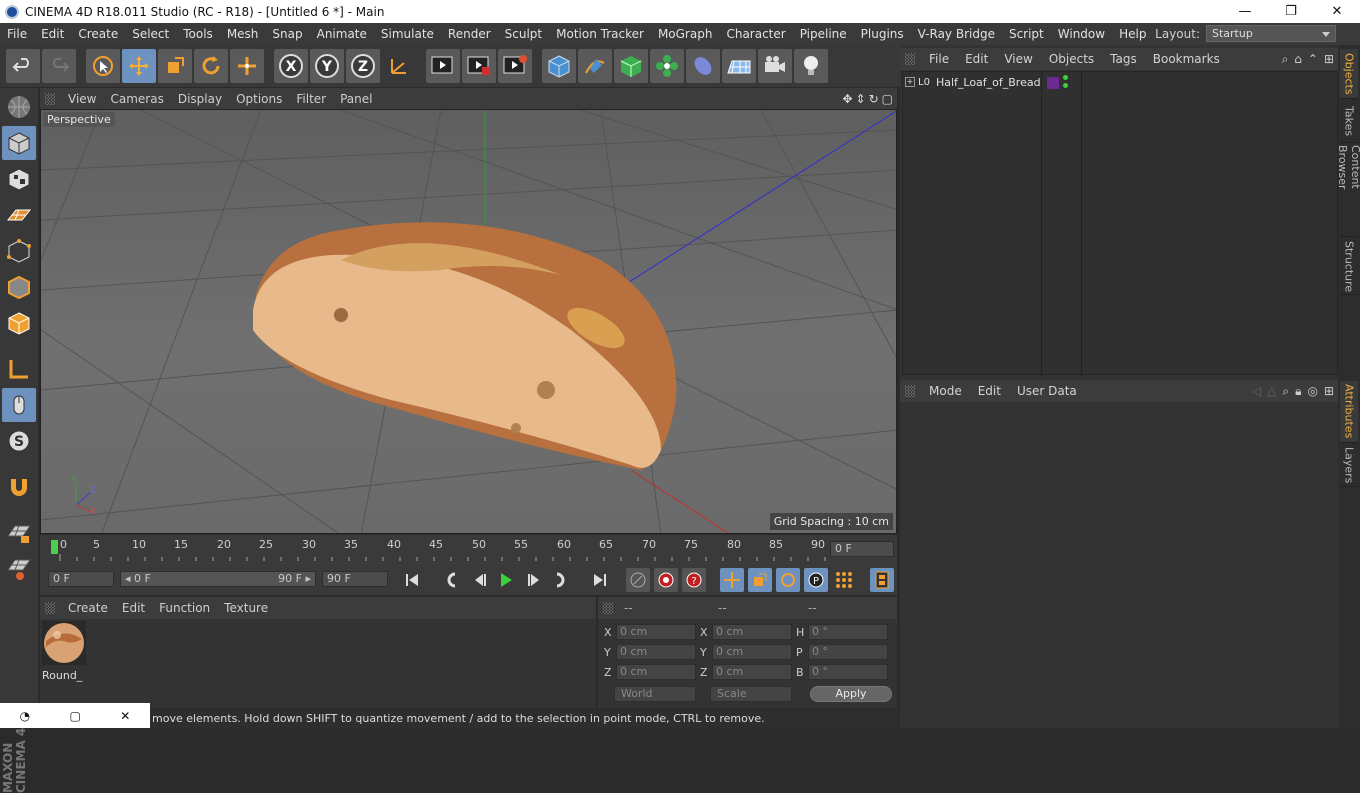  What do you see at coordinates (559, 66) in the screenshot?
I see `cube-icon` at bounding box center [559, 66].